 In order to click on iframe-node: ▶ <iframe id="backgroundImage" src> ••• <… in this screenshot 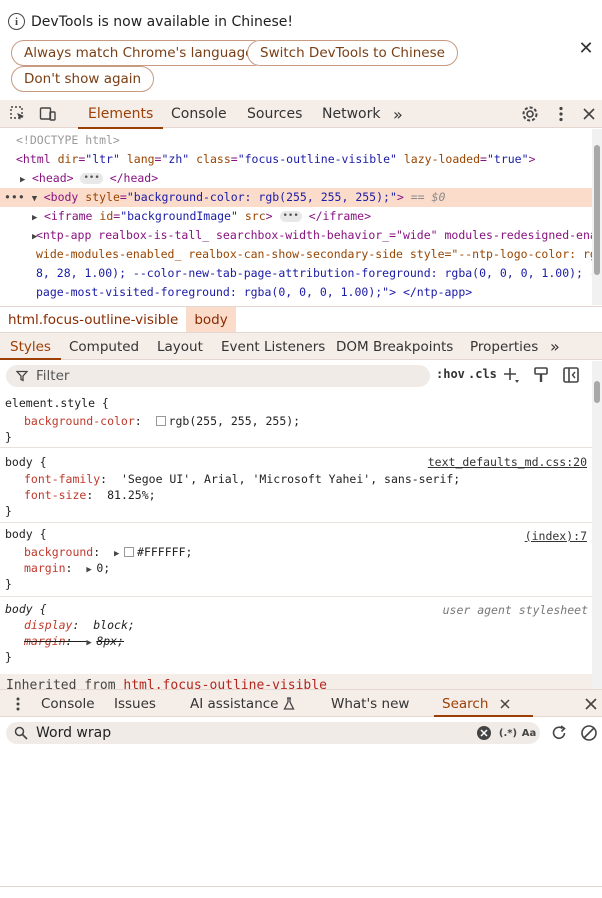, I will do `click(201, 216)`.